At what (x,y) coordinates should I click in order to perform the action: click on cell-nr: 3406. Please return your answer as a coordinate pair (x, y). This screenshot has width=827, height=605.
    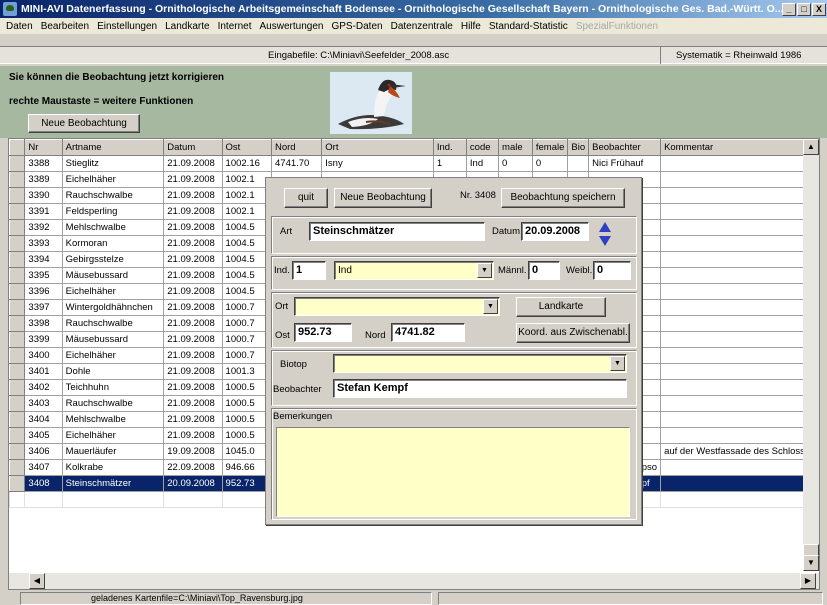
    Looking at the image, I should click on (43, 451).